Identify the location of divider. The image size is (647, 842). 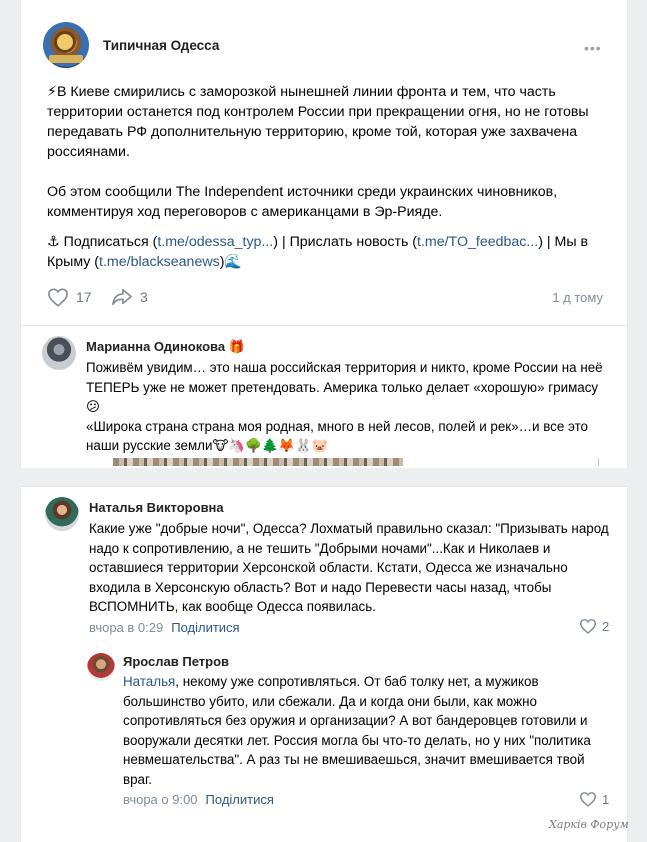
(598, 462).